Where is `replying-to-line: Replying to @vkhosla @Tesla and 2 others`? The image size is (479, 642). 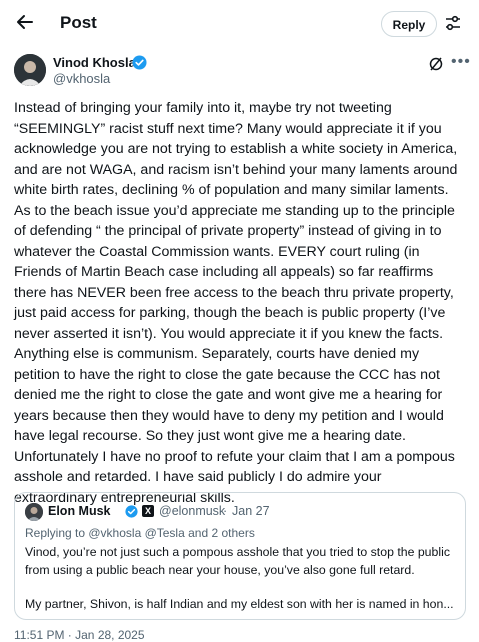
replying-to-line: Replying to @vkhosla @Tesla and 2 others is located at coordinates (140, 533).